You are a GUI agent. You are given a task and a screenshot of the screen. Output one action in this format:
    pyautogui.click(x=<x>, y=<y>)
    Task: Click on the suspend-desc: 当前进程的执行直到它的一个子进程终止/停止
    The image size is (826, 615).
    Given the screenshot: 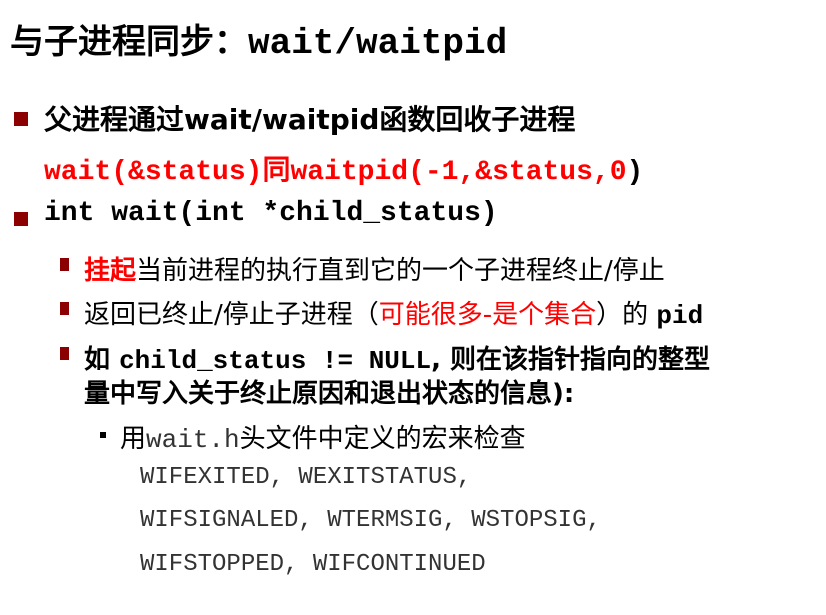 What is the action you would take?
    pyautogui.click(x=400, y=271)
    